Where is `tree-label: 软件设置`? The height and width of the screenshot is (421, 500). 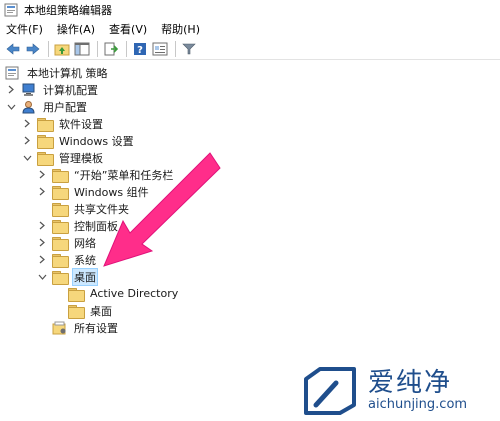 tree-label: 软件设置 is located at coordinates (81, 124).